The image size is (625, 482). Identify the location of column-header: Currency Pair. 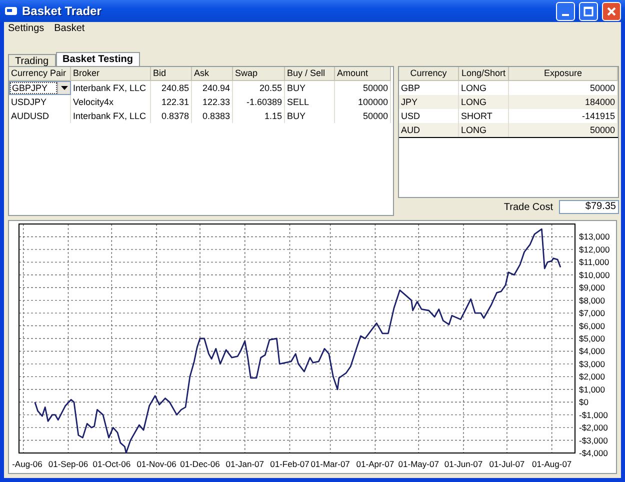
(40, 74).